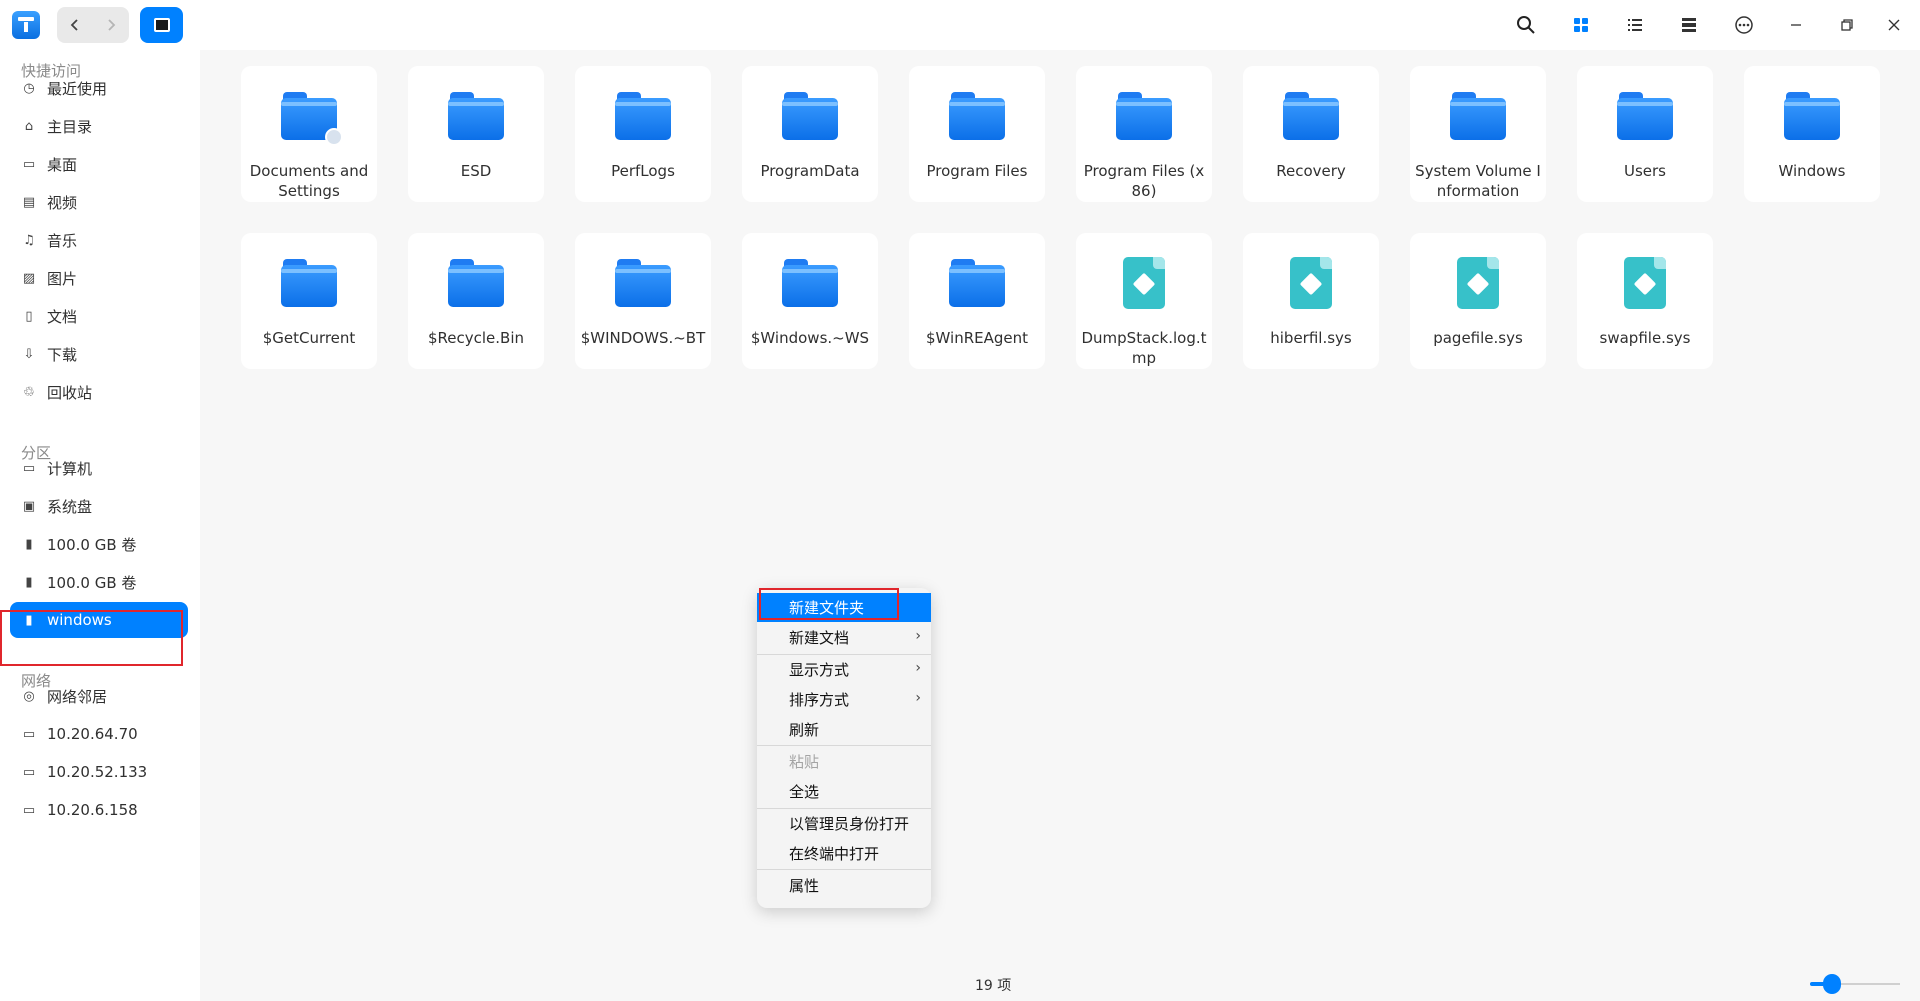  I want to click on menu-item-paste: 粘贴, so click(844, 761).